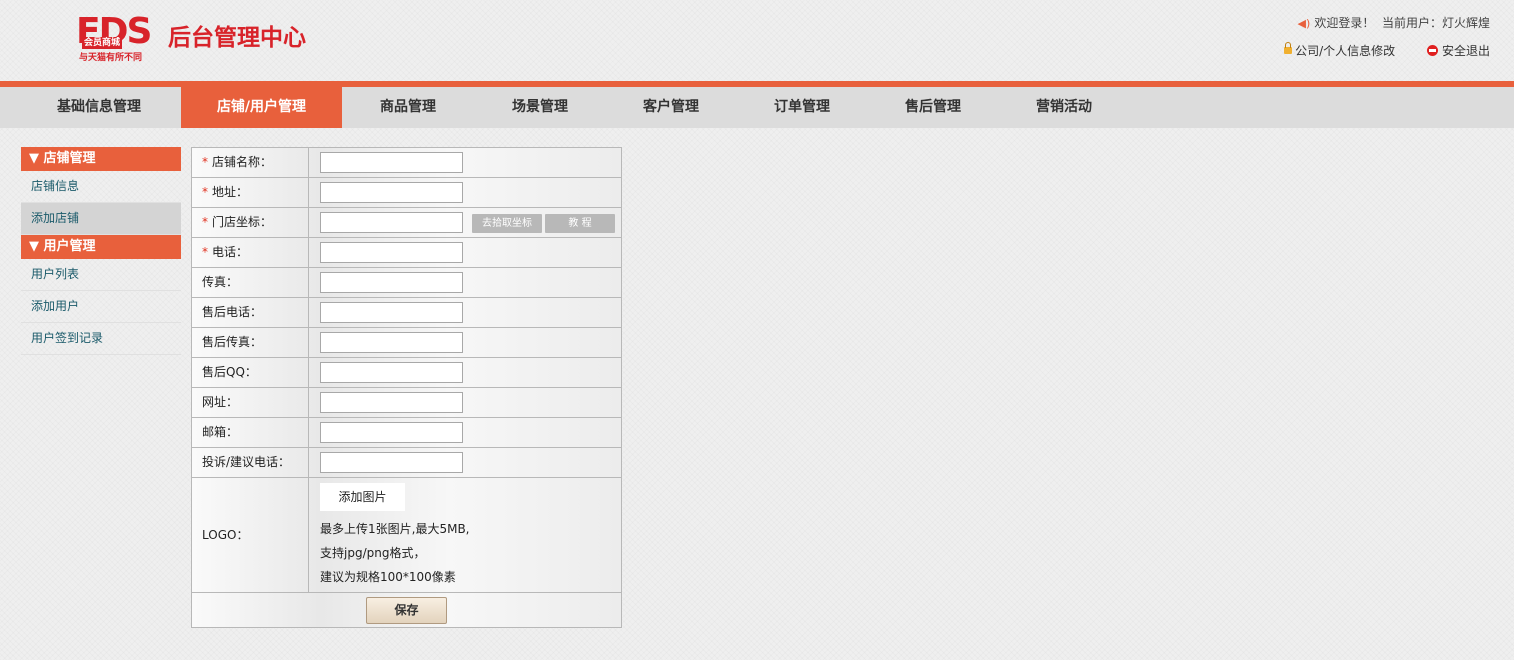 This screenshot has width=1514, height=660. I want to click on form-row-email: 邮箱：, so click(406, 433).